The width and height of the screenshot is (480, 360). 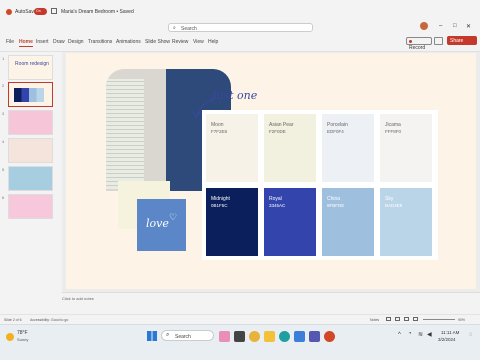 What do you see at coordinates (290, 148) in the screenshot?
I see `swatch-asian-pear: Asian Pear F2F0DE` at bounding box center [290, 148].